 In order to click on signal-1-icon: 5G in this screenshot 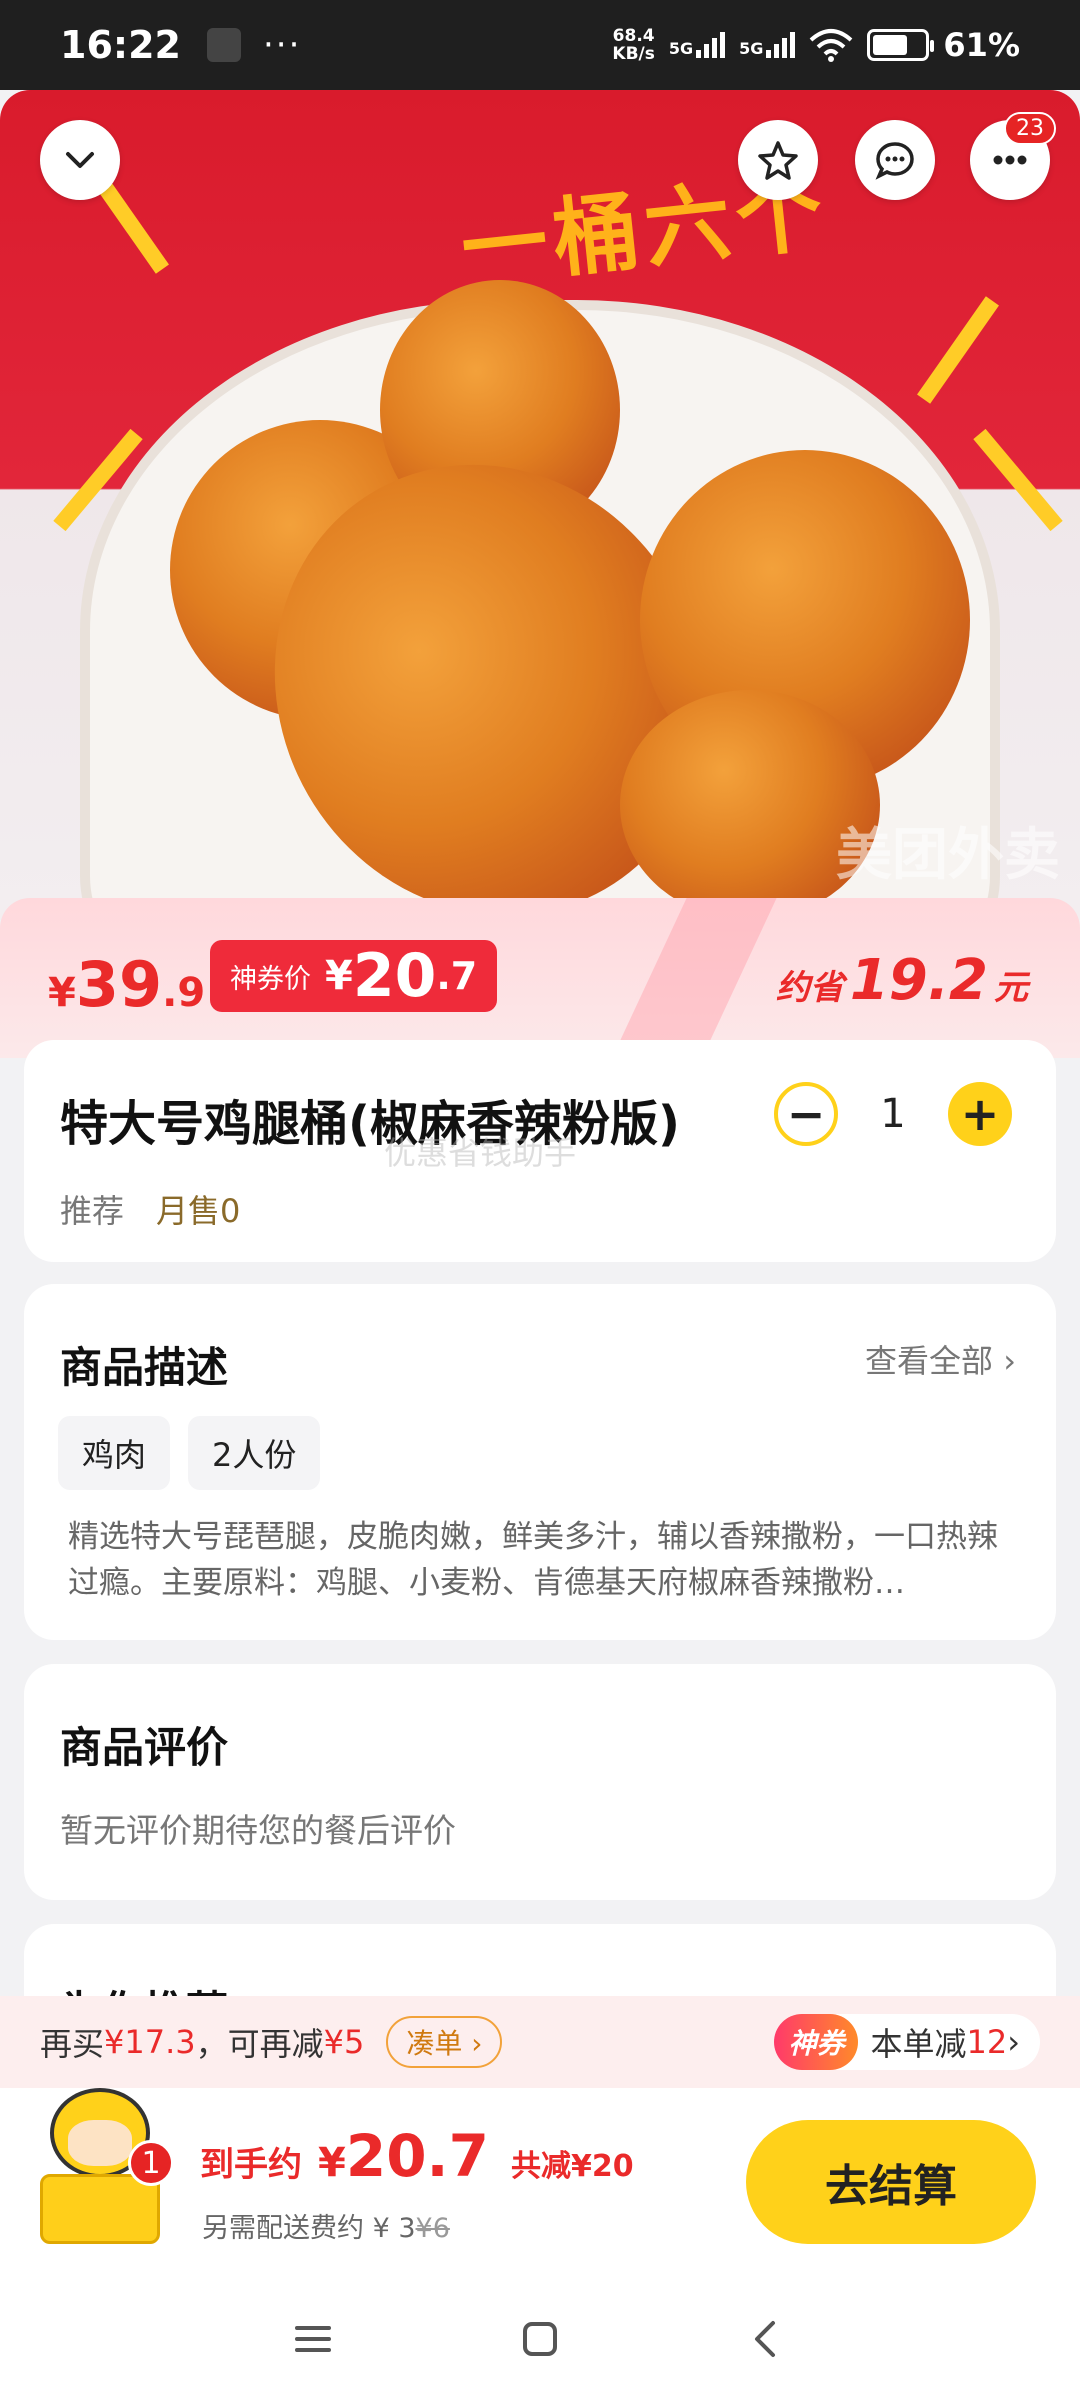, I will do `click(697, 45)`.